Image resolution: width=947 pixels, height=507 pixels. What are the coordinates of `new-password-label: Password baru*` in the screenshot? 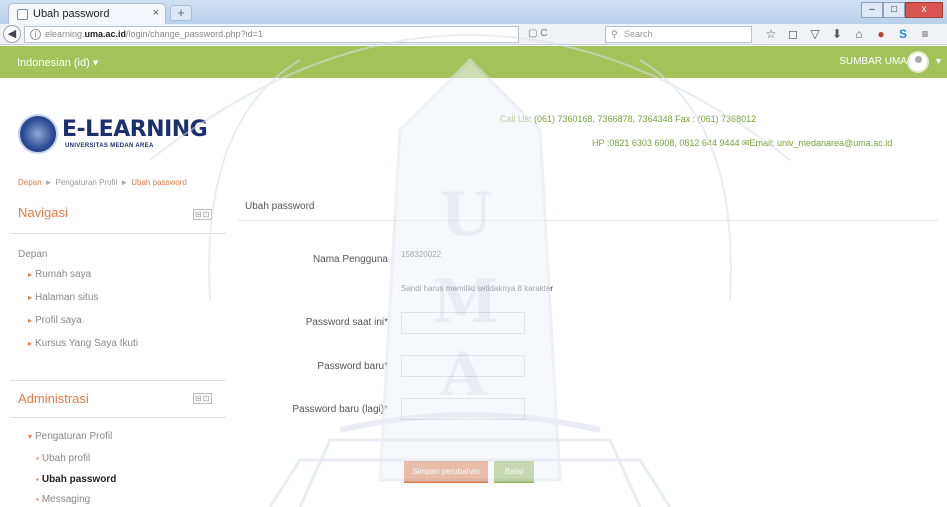 It's located at (352, 366).